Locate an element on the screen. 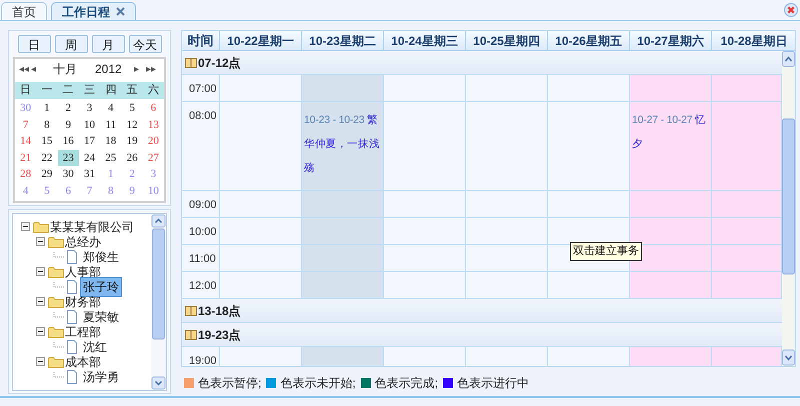 The image size is (800, 406). legend-label: 色表示进行中 is located at coordinates (493, 383).